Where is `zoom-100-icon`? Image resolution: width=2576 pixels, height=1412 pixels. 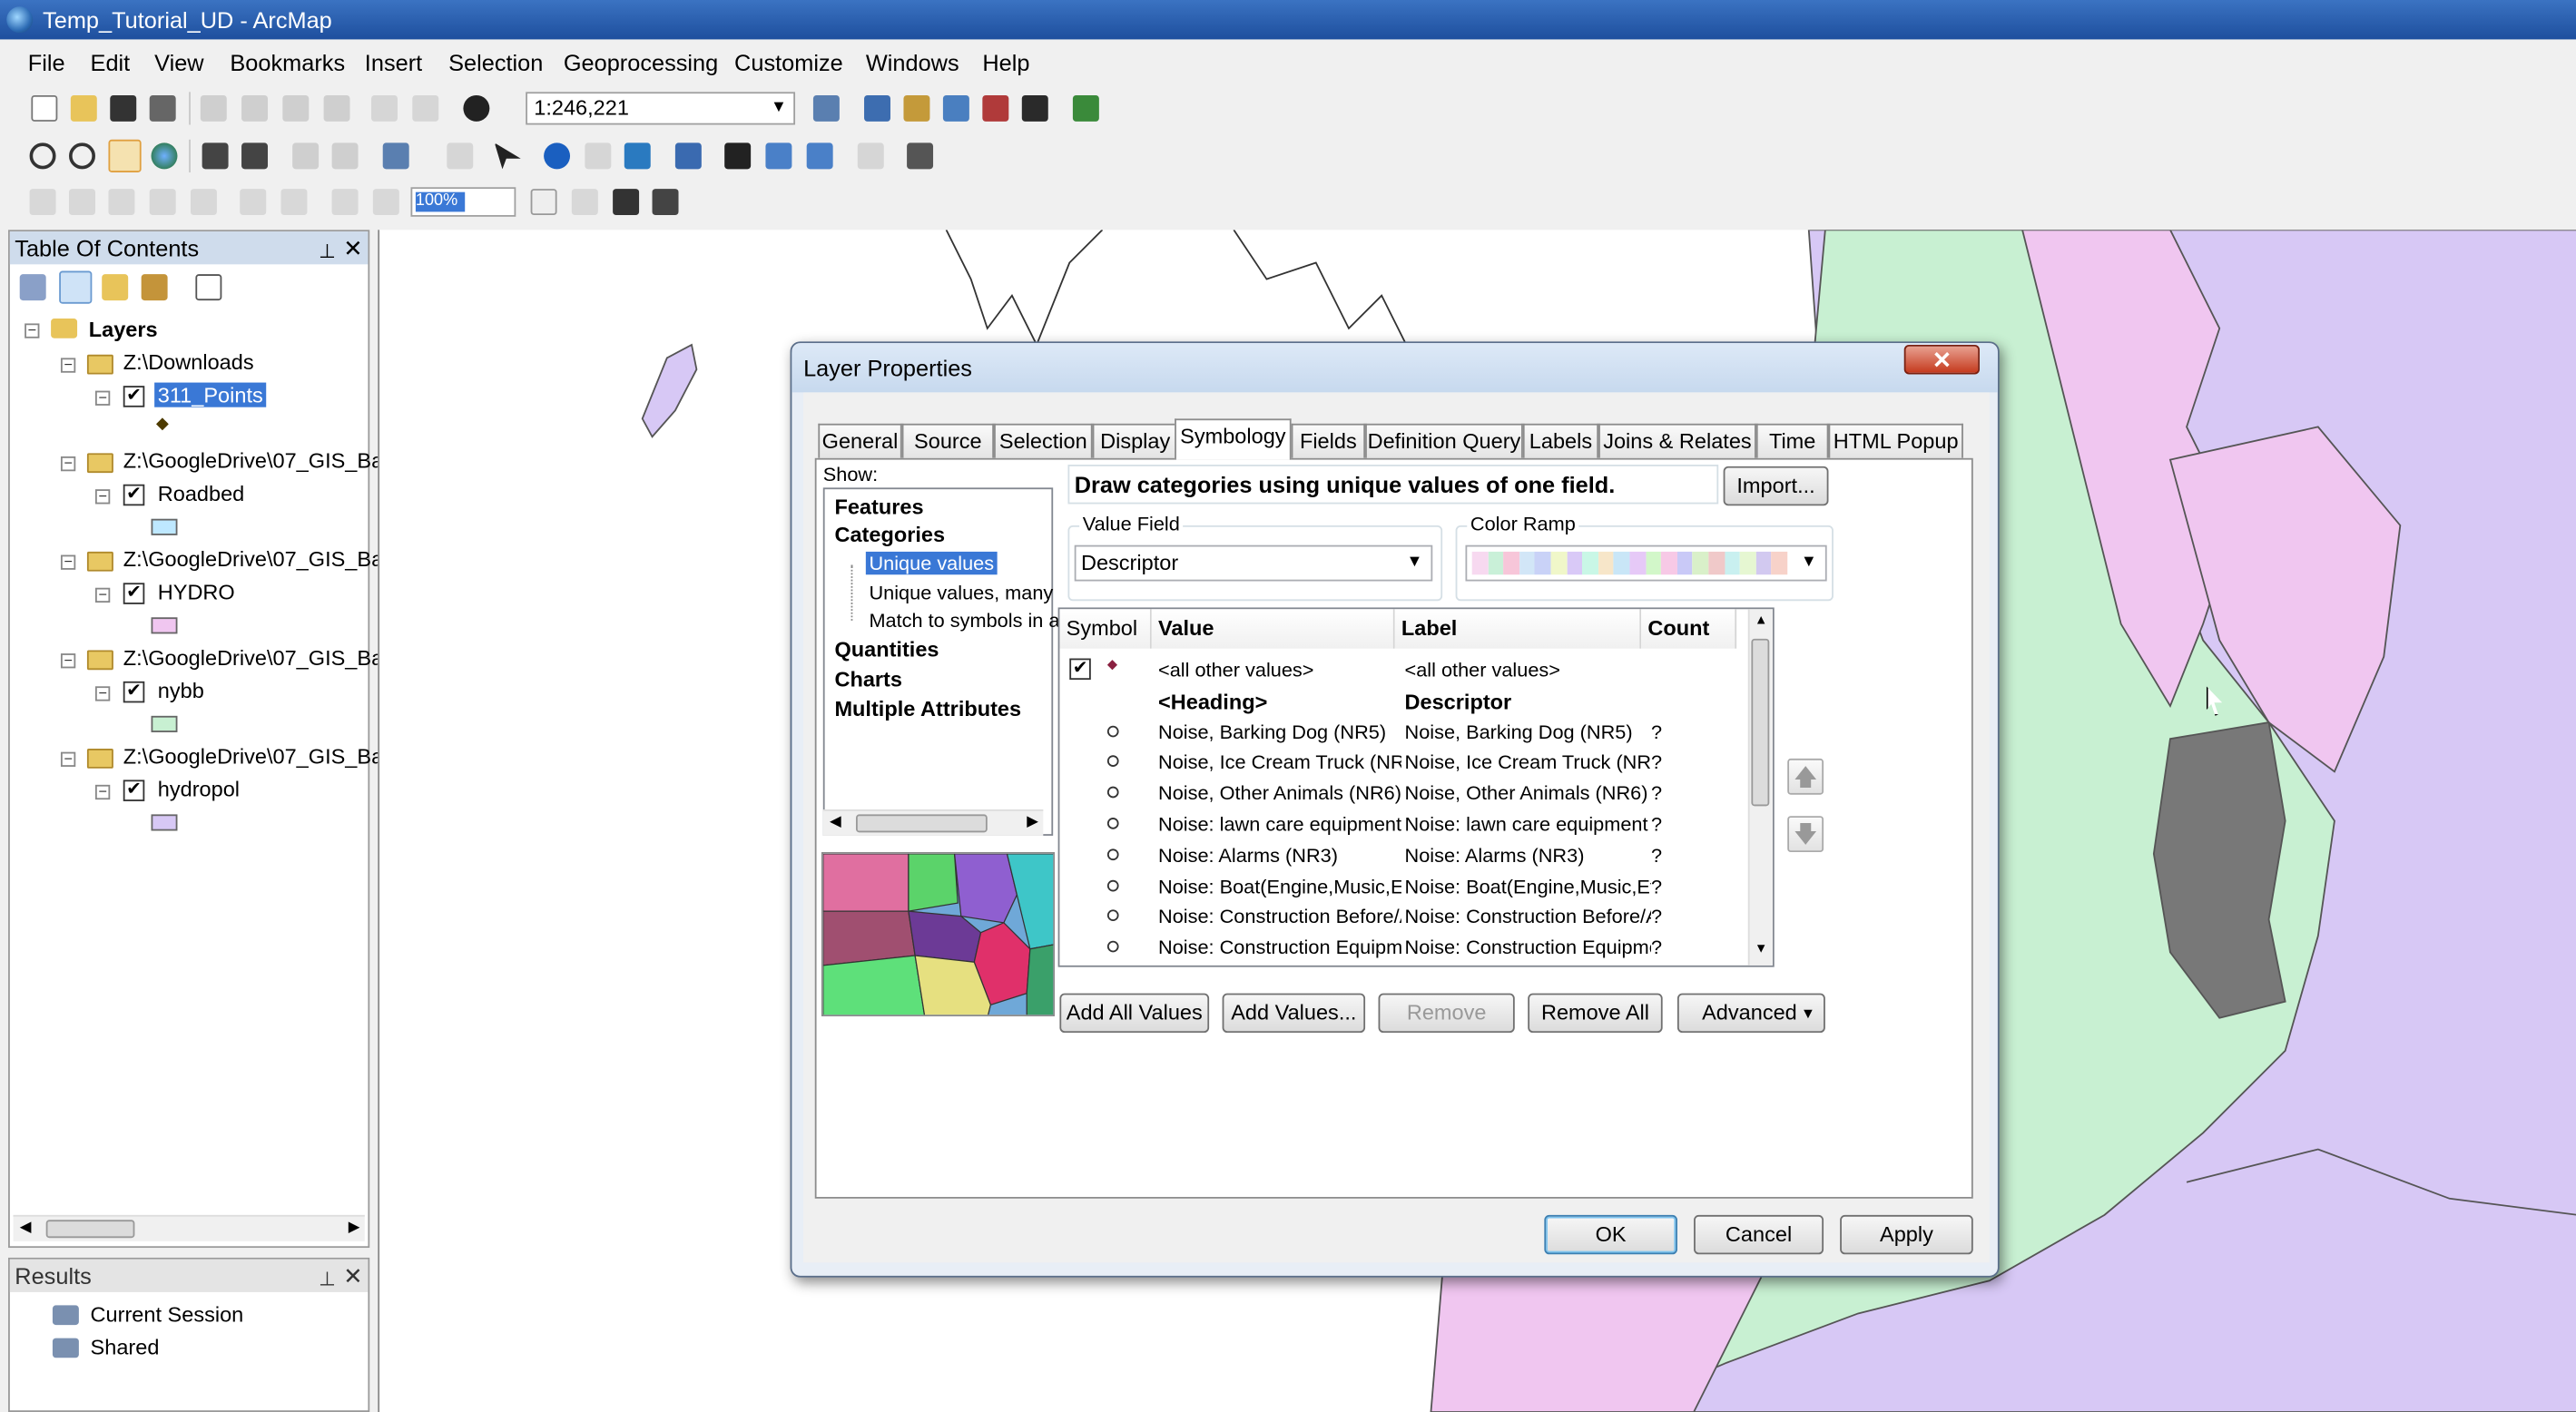
zoom-100-icon is located at coordinates (203, 202).